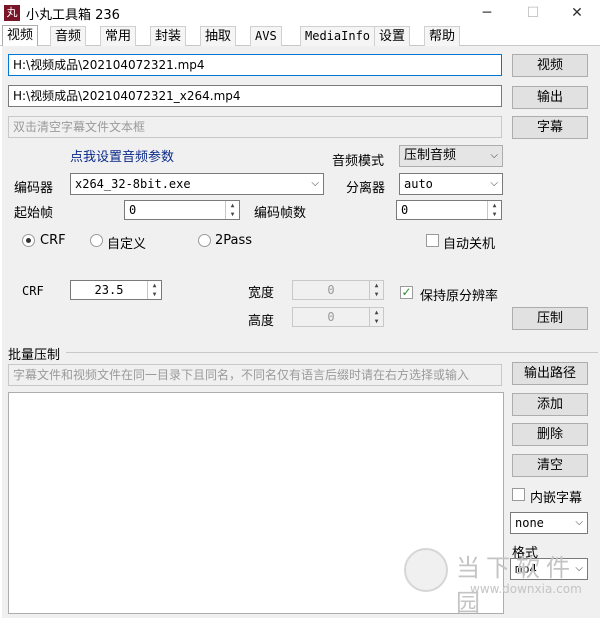 Image resolution: width=600 pixels, height=618 pixels. Describe the element at coordinates (34, 213) in the screenshot. I see `start-frame-label: 起始帧` at that location.